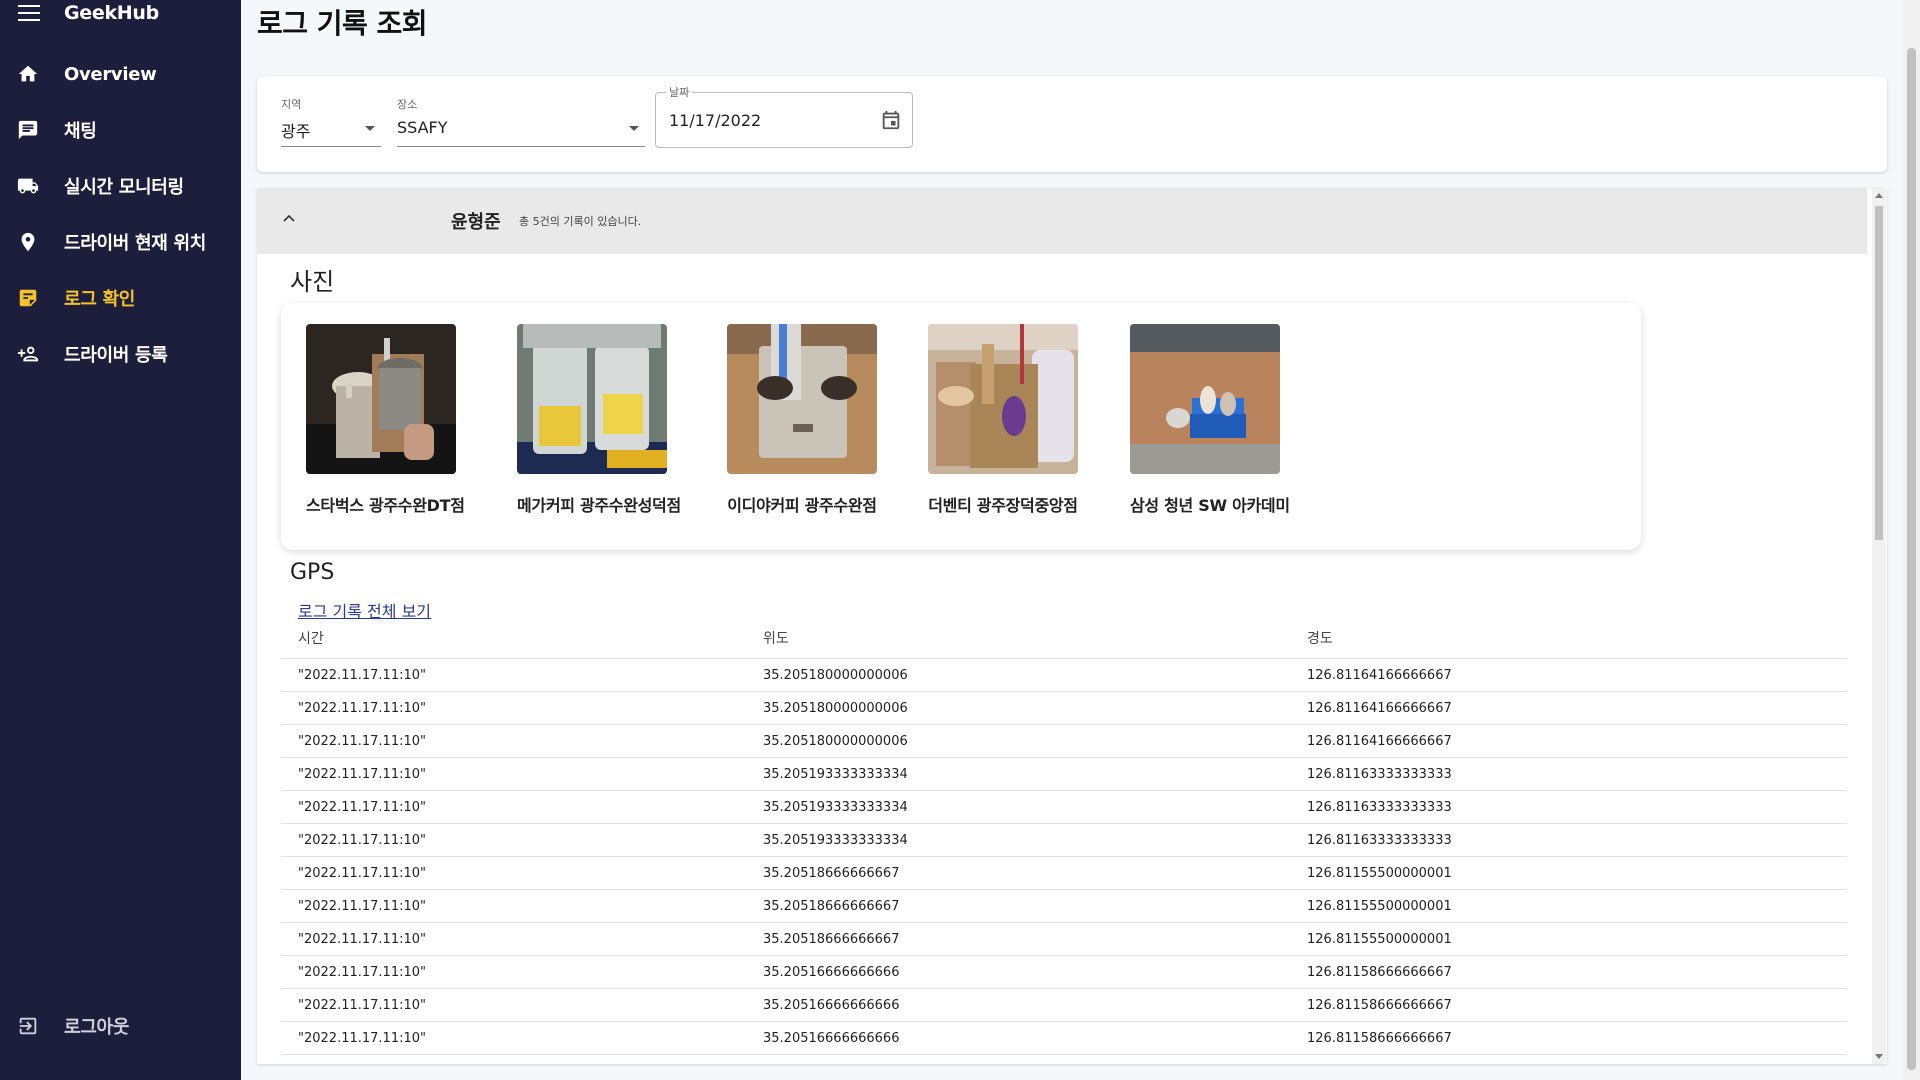 The height and width of the screenshot is (1080, 1920). I want to click on sidebar-item-monitoring: 실시간 모니터링, so click(120, 186).